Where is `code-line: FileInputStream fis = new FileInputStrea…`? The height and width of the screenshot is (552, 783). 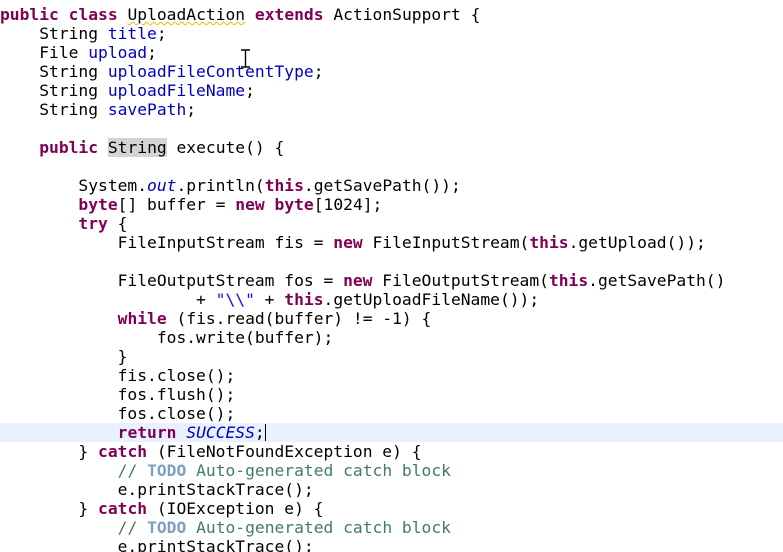
code-line: FileInputStream fis = new FileInputStrea… is located at coordinates (391, 242).